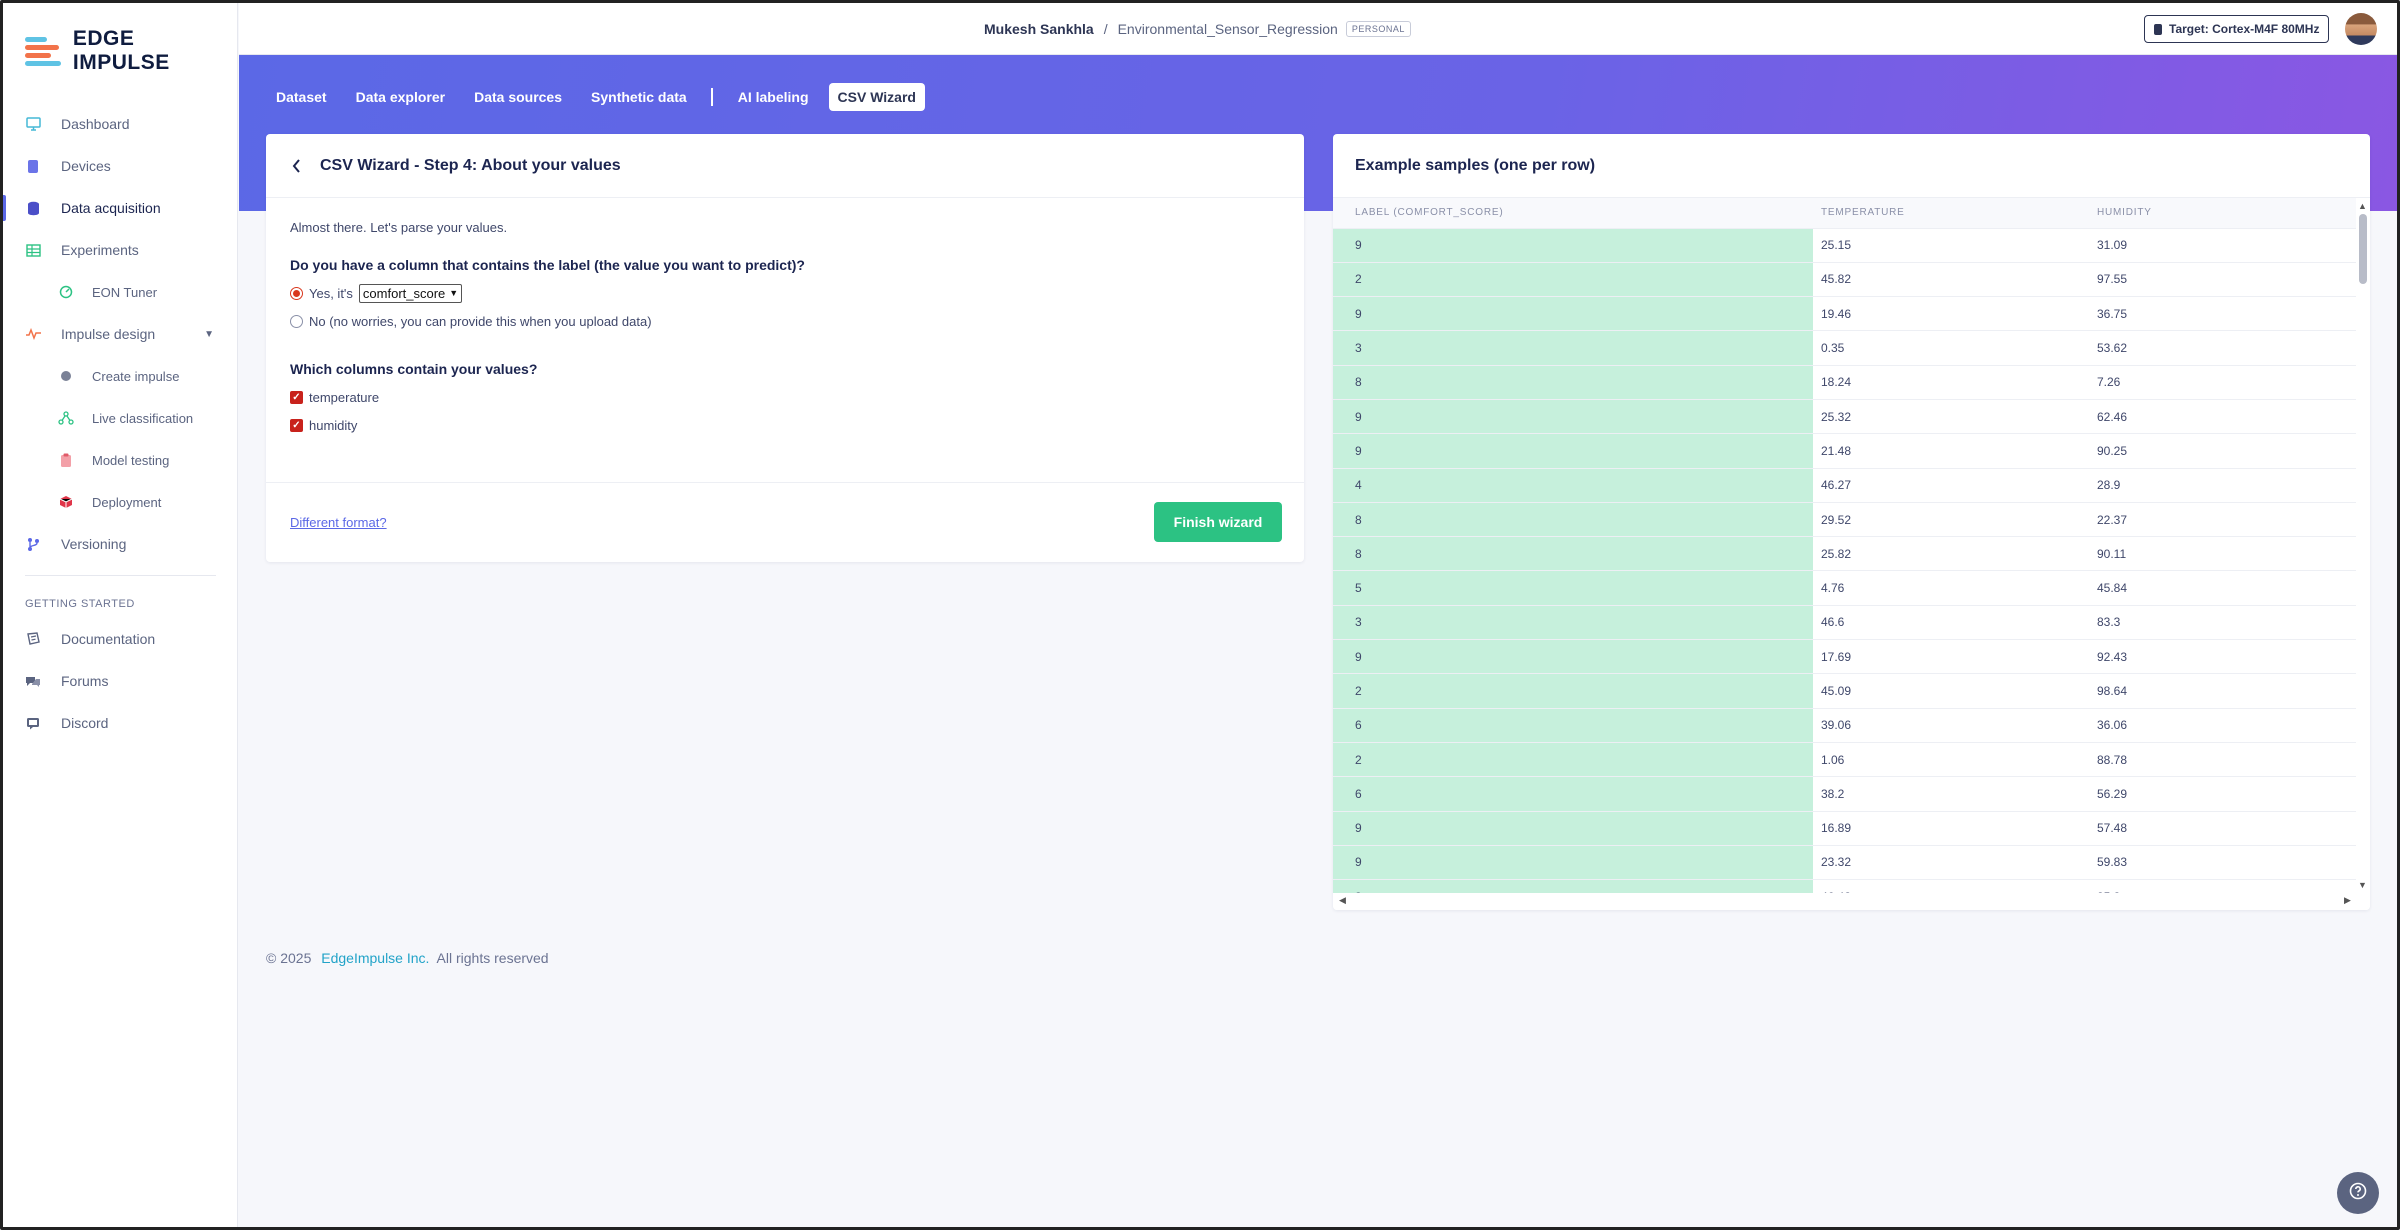 This screenshot has width=2400, height=1230. Describe the element at coordinates (1228, 29) in the screenshot. I see `breadcrumb-project: Environmental_Sensor_Regression` at that location.